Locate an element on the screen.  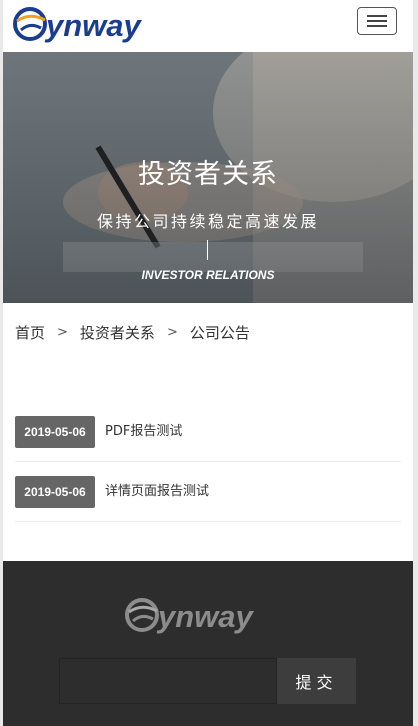
banner-divider is located at coordinates (207, 250).